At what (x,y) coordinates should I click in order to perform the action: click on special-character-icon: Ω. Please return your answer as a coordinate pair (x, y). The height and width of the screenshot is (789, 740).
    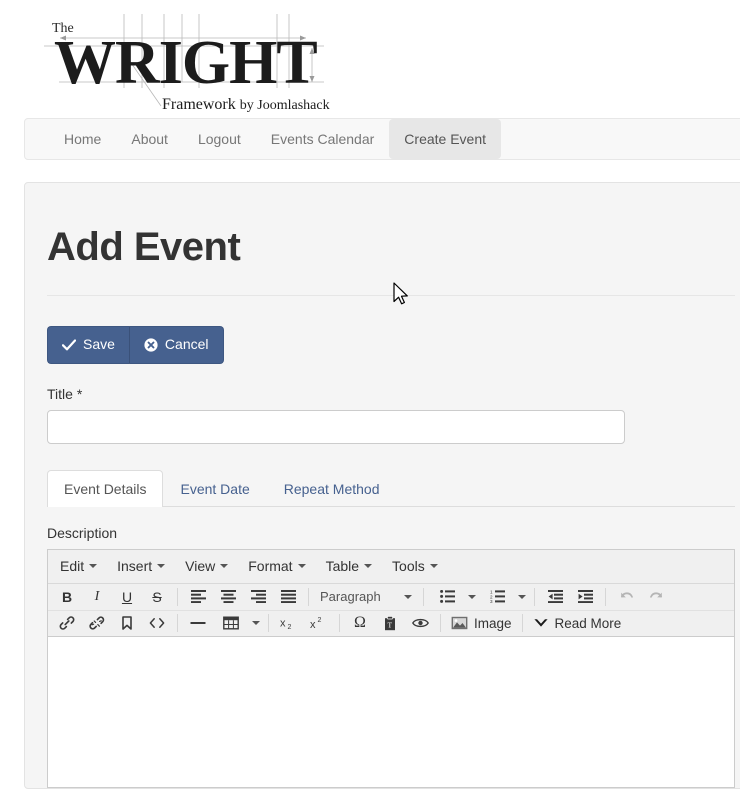
    Looking at the image, I should click on (360, 623).